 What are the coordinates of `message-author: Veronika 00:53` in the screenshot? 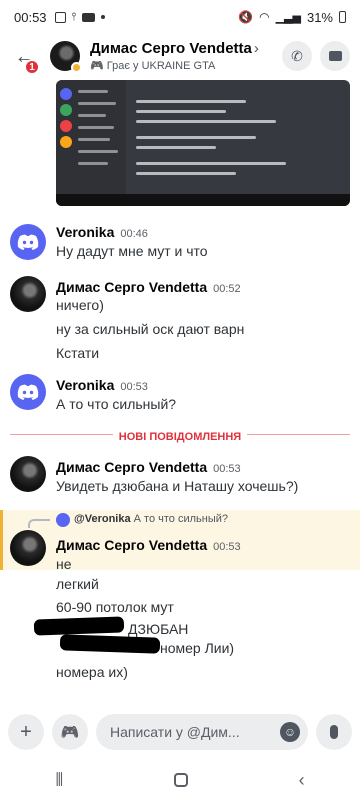 It's located at (102, 385).